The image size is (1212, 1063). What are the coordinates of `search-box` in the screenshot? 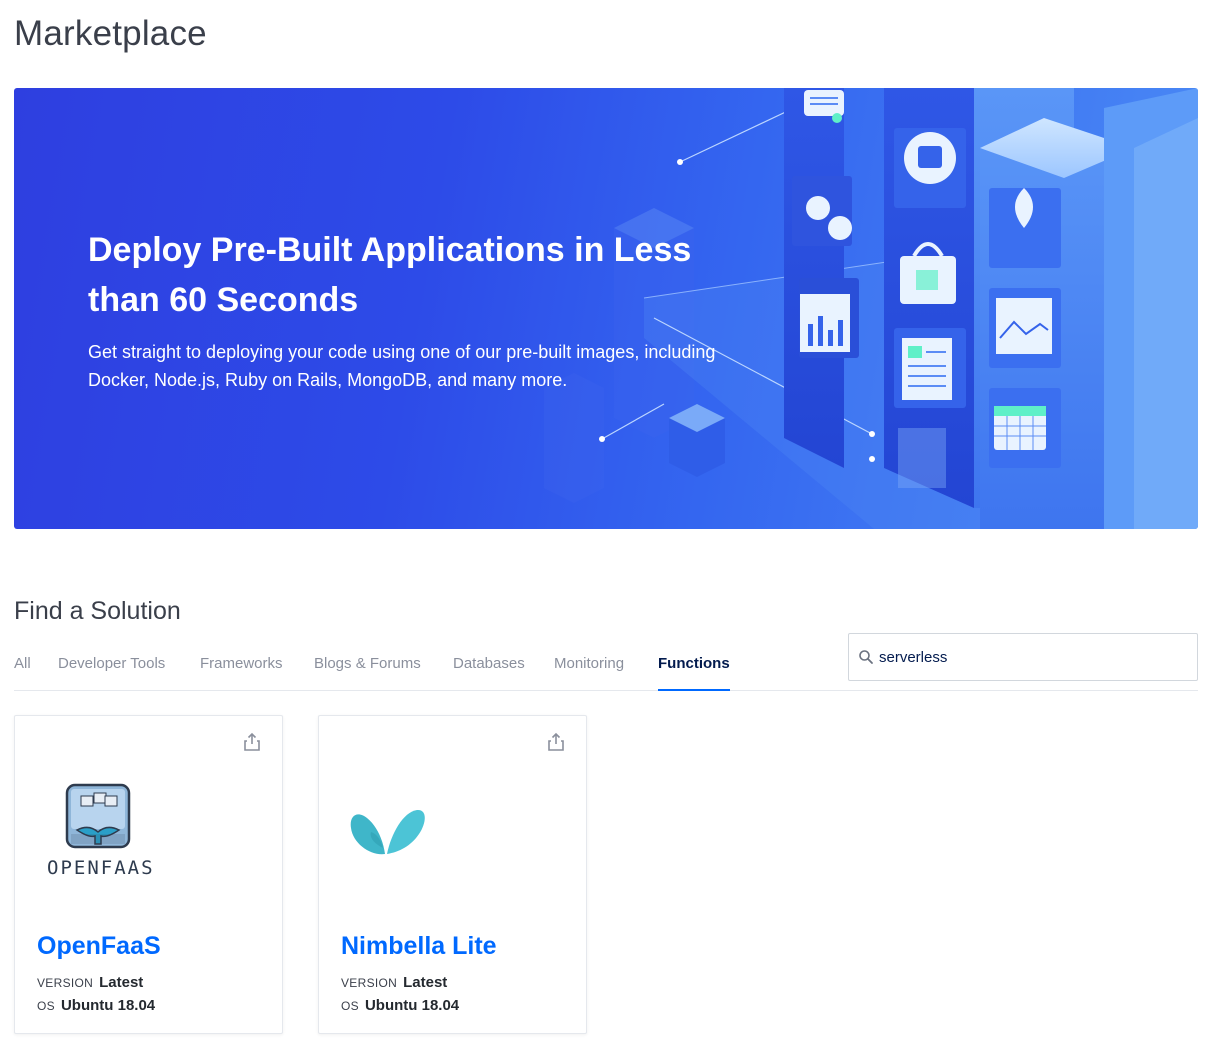 It's located at (1023, 657).